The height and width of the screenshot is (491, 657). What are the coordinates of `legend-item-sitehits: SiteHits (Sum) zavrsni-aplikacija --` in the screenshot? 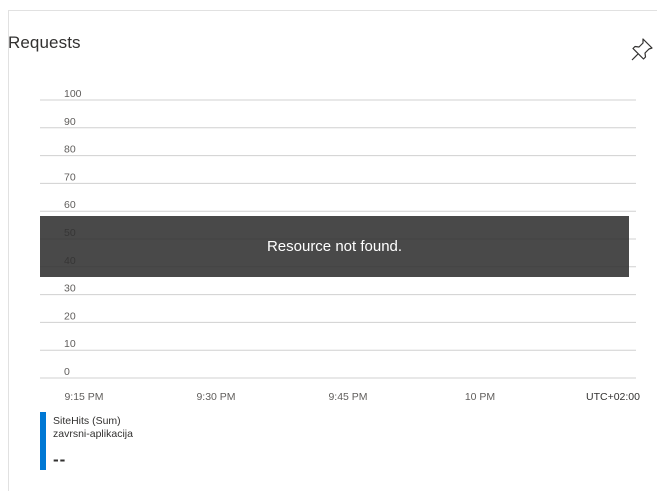 It's located at (140, 441).